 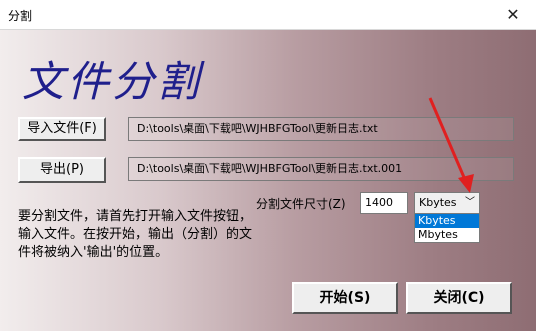 What do you see at coordinates (20, 16) in the screenshot?
I see `window-title: 分割` at bounding box center [20, 16].